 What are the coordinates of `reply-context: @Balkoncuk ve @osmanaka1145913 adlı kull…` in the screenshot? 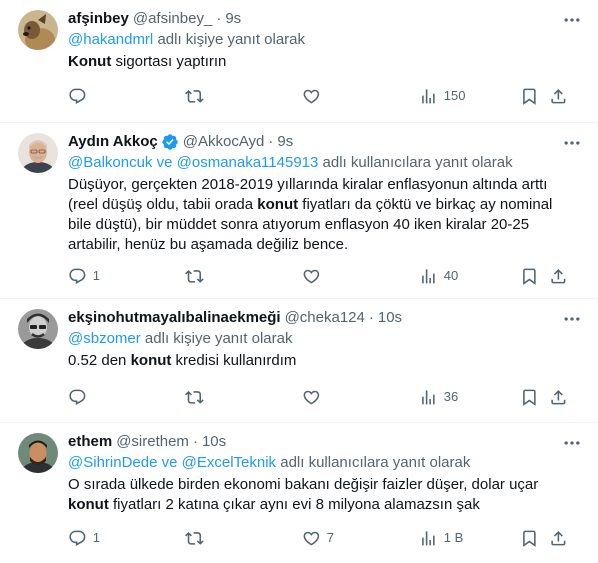 It's located at (325, 163).